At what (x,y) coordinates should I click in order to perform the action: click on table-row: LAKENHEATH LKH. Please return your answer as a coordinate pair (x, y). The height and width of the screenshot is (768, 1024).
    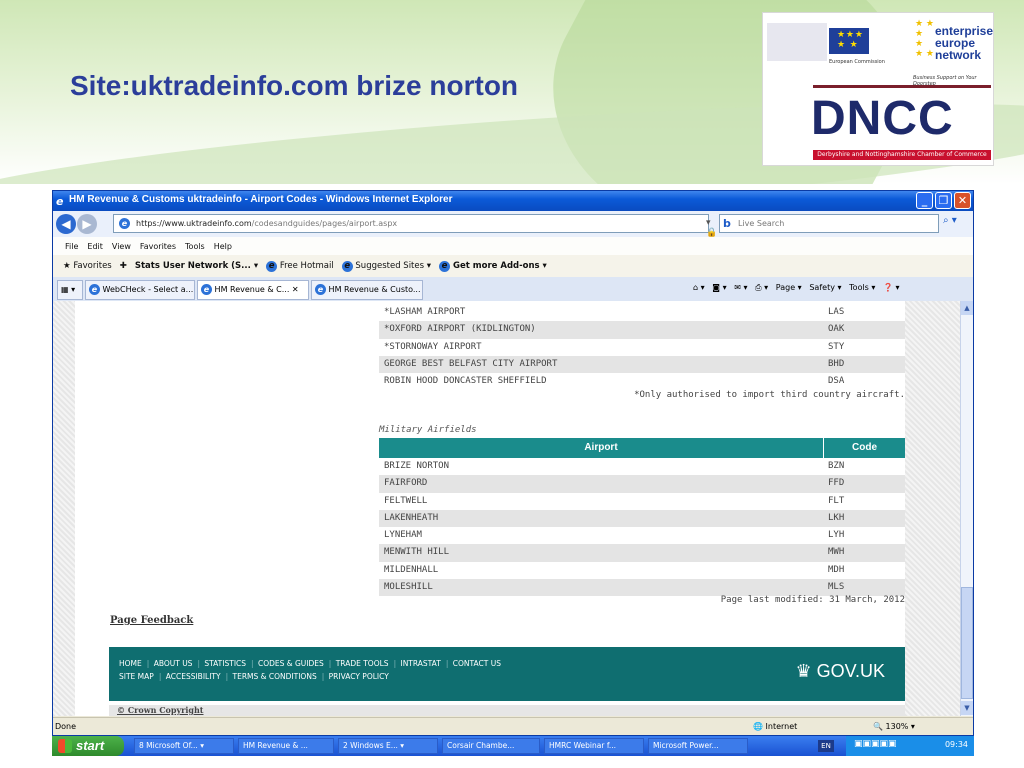
    Looking at the image, I should click on (642, 518).